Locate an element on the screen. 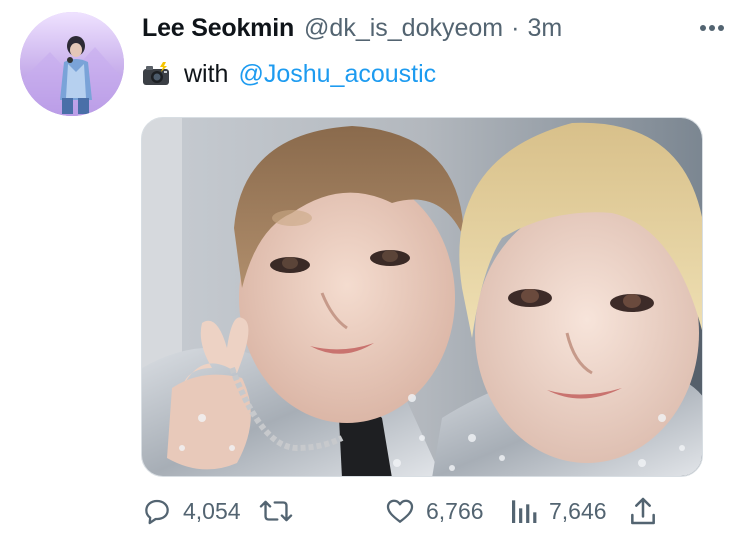  reply-button: 4,054 is located at coordinates (191, 511).